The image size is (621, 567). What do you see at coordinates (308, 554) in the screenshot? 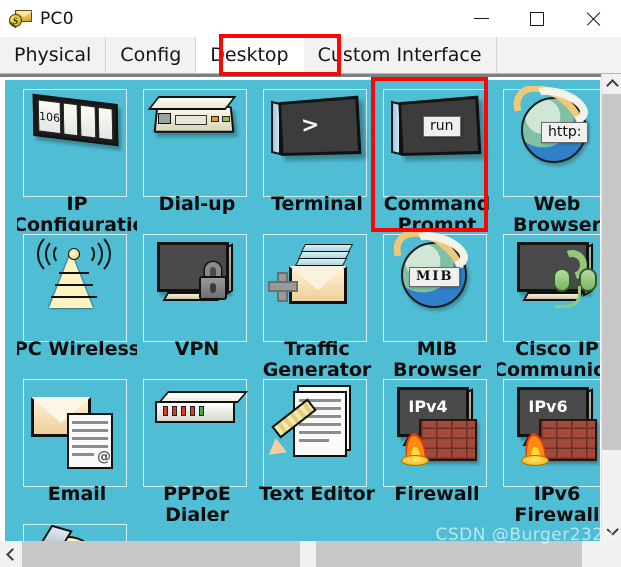
I see `horizontal-scroll-gap` at bounding box center [308, 554].